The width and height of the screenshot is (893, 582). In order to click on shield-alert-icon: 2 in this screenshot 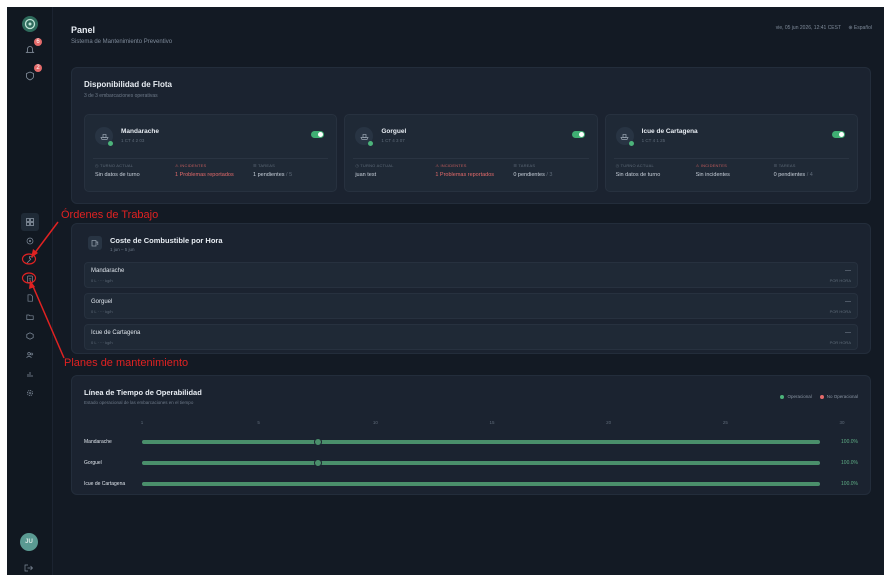, I will do `click(31, 74)`.